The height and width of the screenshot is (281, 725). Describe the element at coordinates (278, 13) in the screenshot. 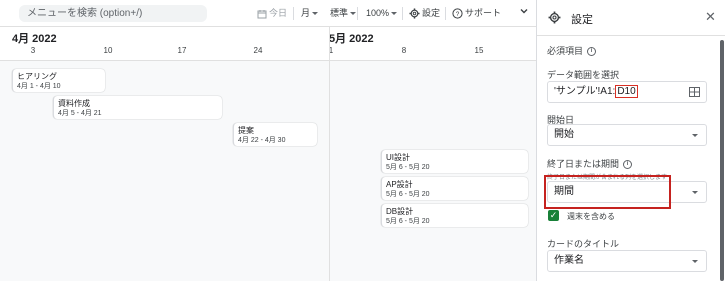

I see `today-label: 今日` at that location.